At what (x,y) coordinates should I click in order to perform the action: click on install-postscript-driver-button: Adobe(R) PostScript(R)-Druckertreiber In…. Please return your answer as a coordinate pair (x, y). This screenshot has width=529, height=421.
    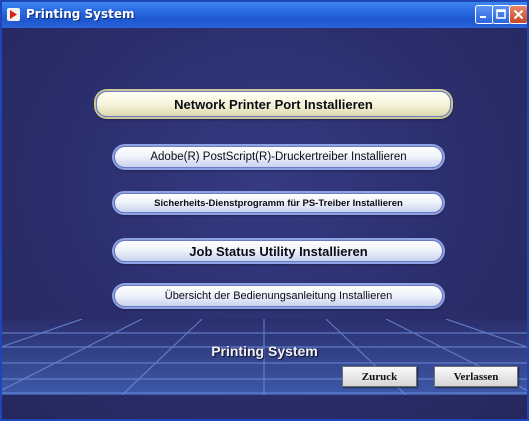
    Looking at the image, I should click on (278, 157).